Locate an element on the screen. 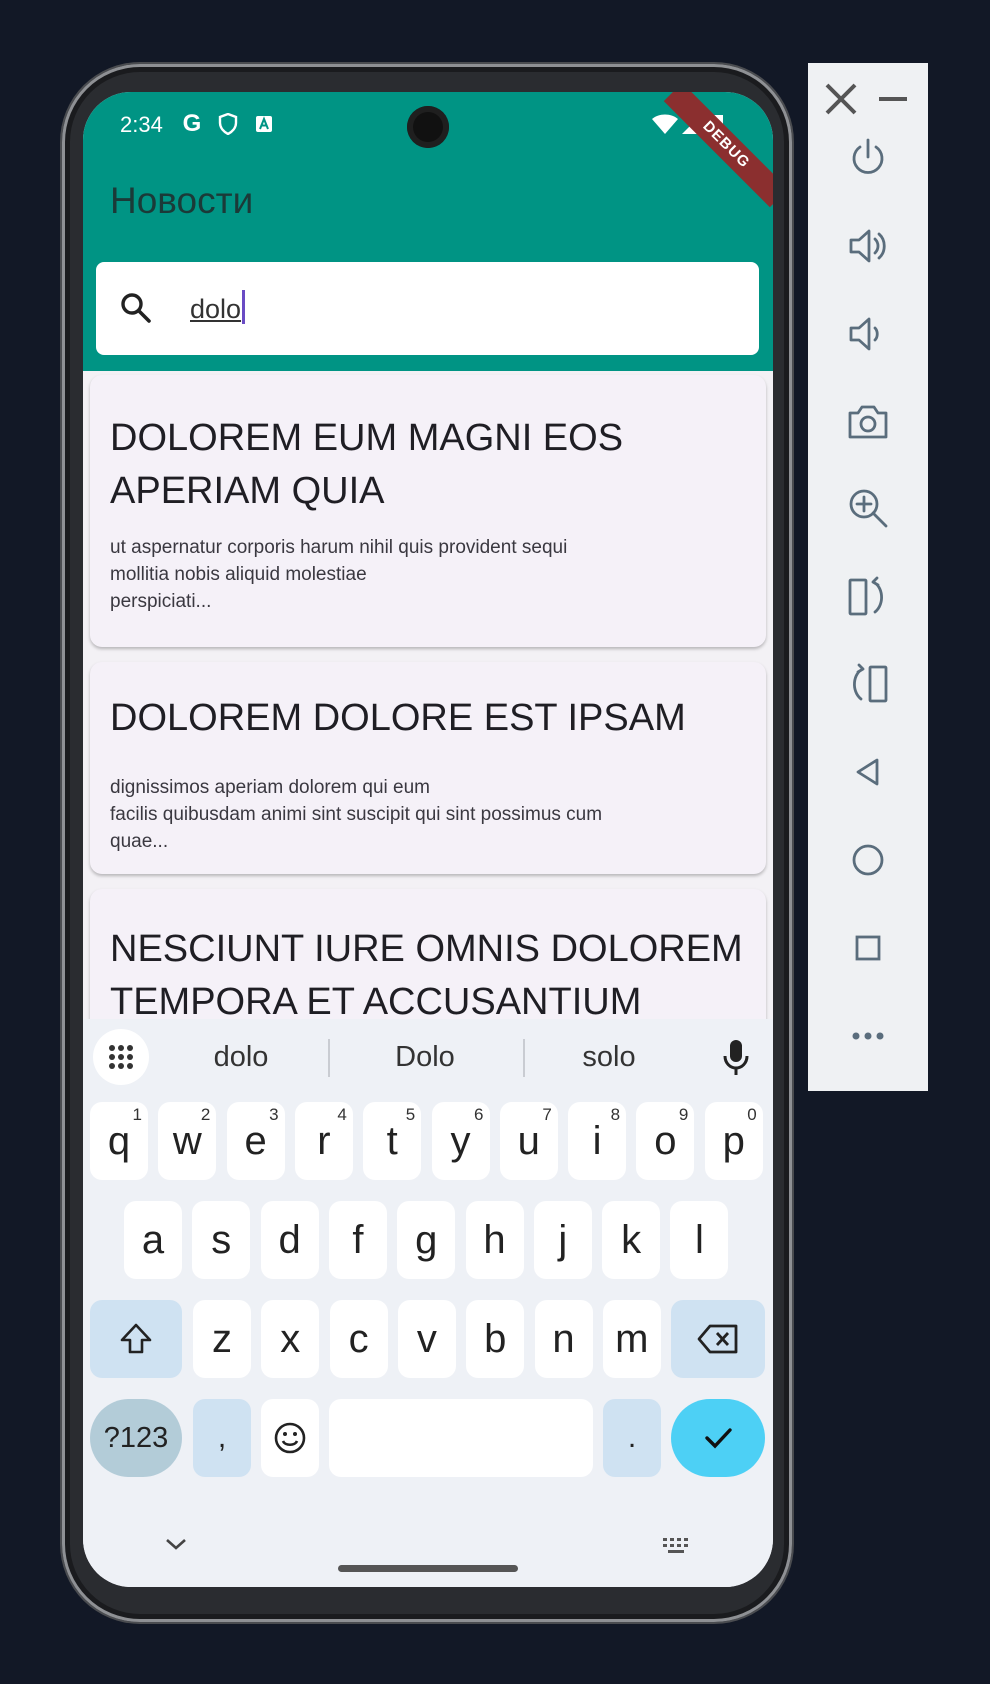 The image size is (990, 1684). text-caret is located at coordinates (244, 307).